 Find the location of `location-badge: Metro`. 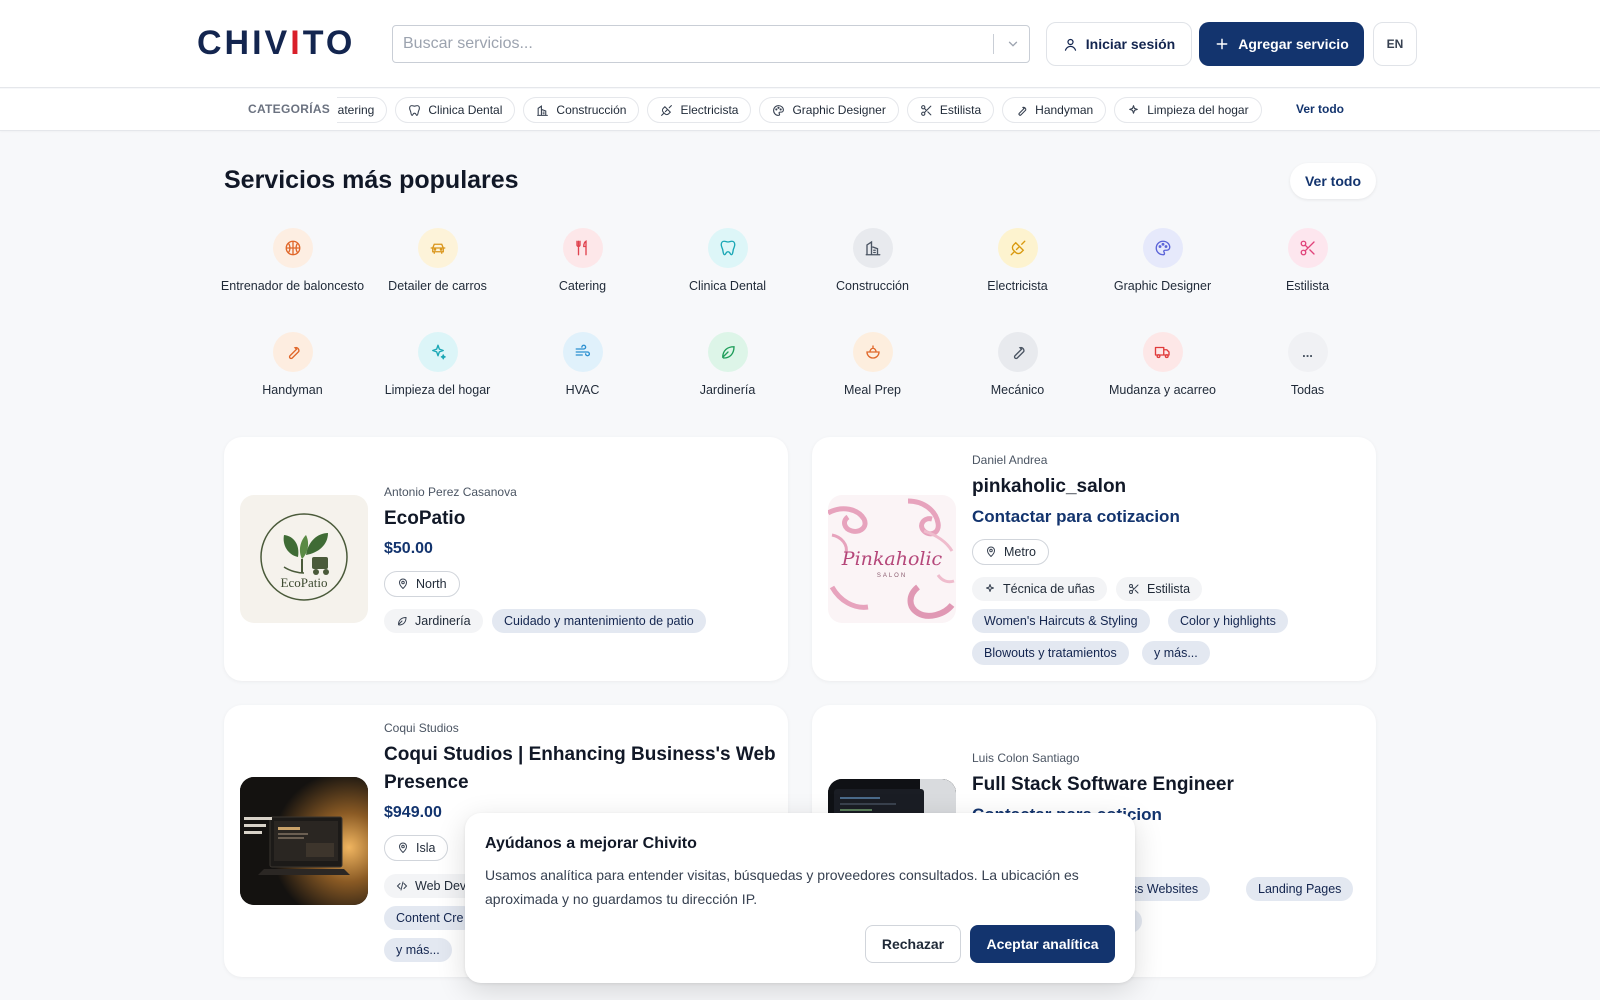

location-badge: Metro is located at coordinates (1010, 552).